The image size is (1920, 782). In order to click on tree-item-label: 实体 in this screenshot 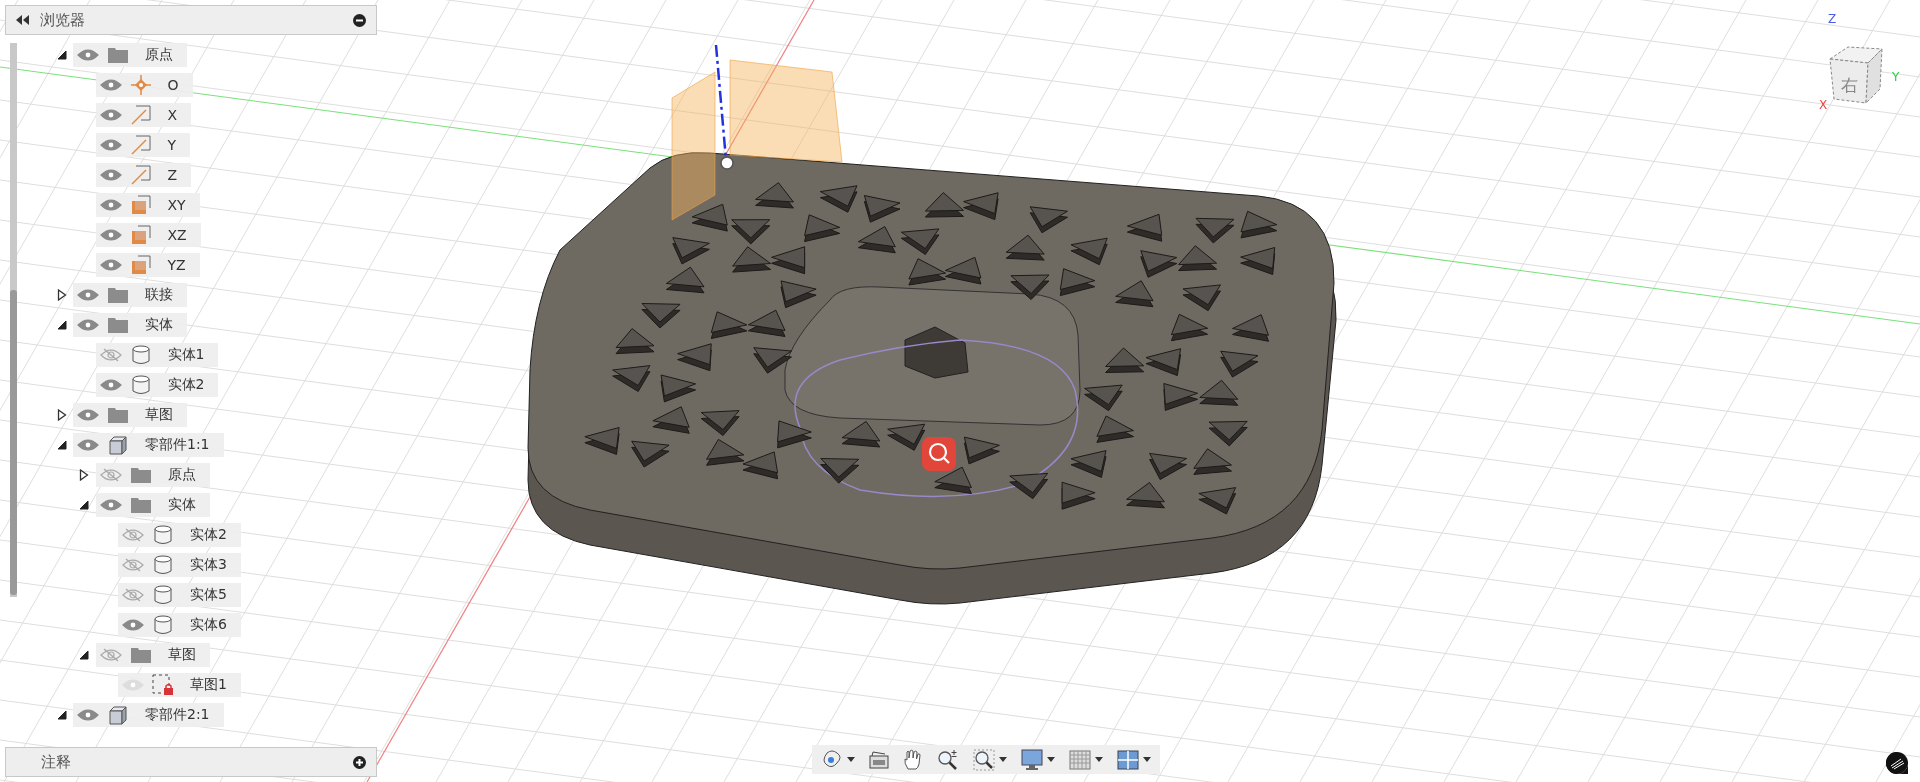, I will do `click(159, 325)`.